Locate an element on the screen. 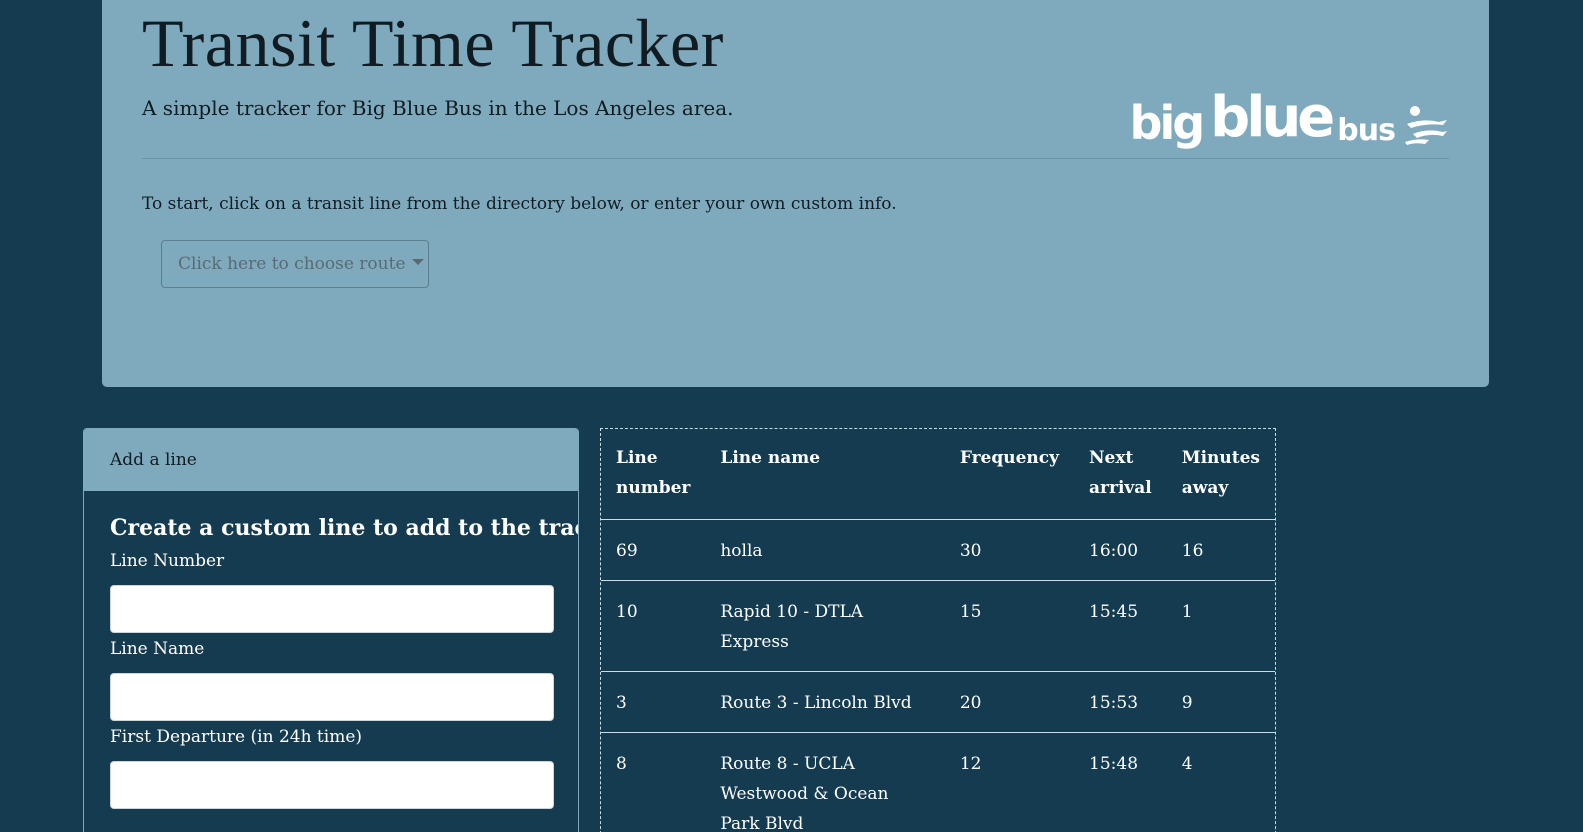 The image size is (1583, 832). cell-minutes-away: 1 is located at coordinates (1220, 626).